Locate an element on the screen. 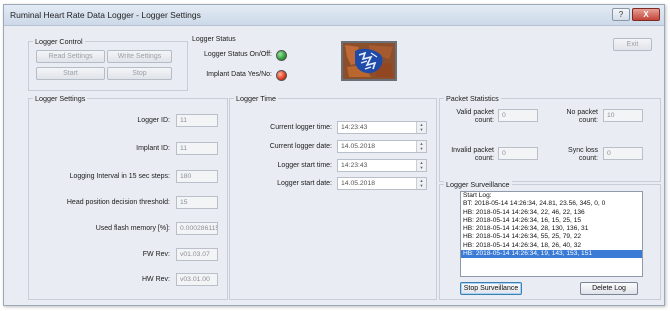  start-time-value: 14:23:43 is located at coordinates (354, 165).